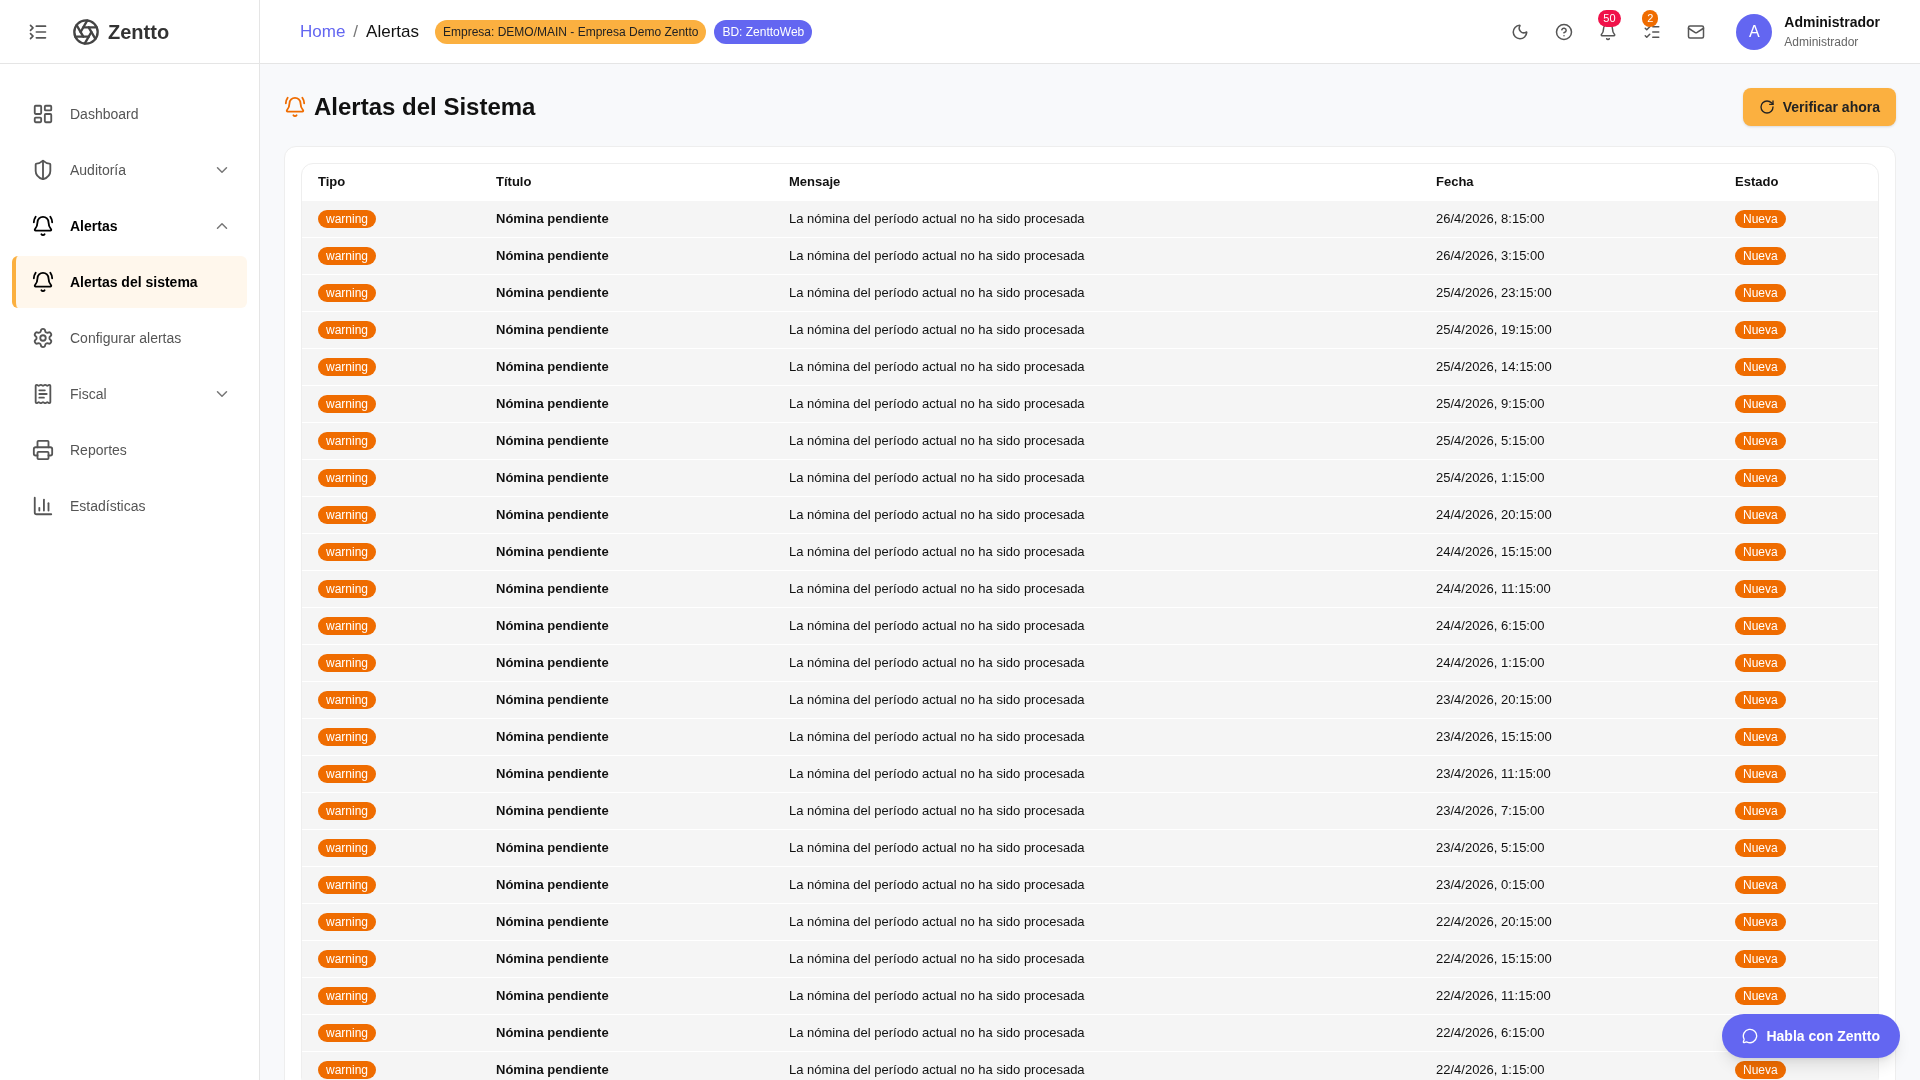  Describe the element at coordinates (129, 226) in the screenshot. I see `sidebar-item: Alertas` at that location.